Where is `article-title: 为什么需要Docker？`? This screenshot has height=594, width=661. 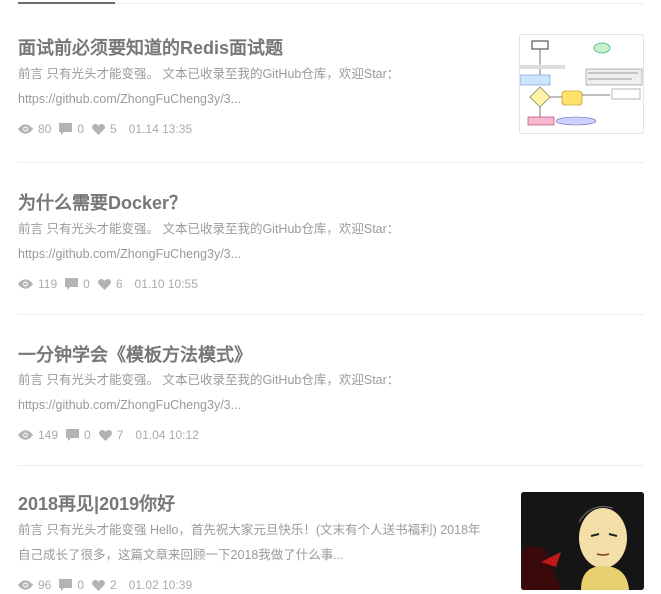 article-title: 为什么需要Docker？ is located at coordinates (102, 202).